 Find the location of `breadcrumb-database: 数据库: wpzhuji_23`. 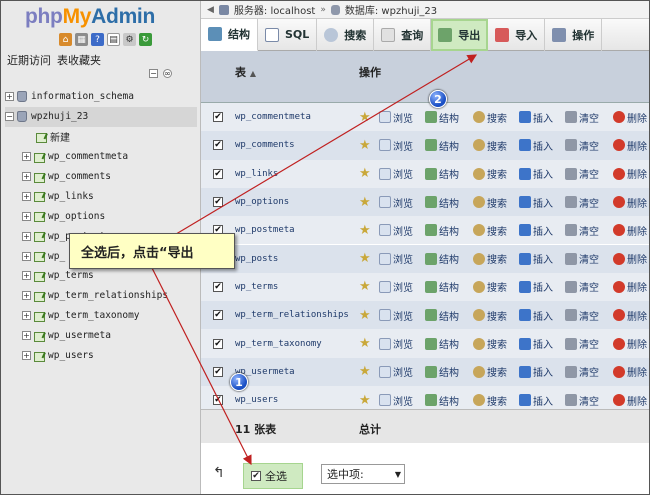

breadcrumb-database: 数据库: wpzhuji_23 is located at coordinates (391, 9).